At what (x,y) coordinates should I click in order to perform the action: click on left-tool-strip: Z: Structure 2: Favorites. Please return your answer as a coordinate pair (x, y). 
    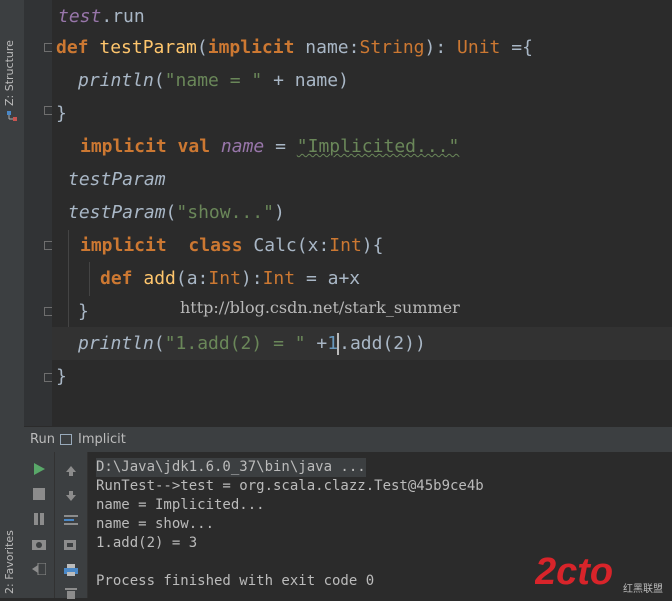
    Looking at the image, I should click on (12, 299).